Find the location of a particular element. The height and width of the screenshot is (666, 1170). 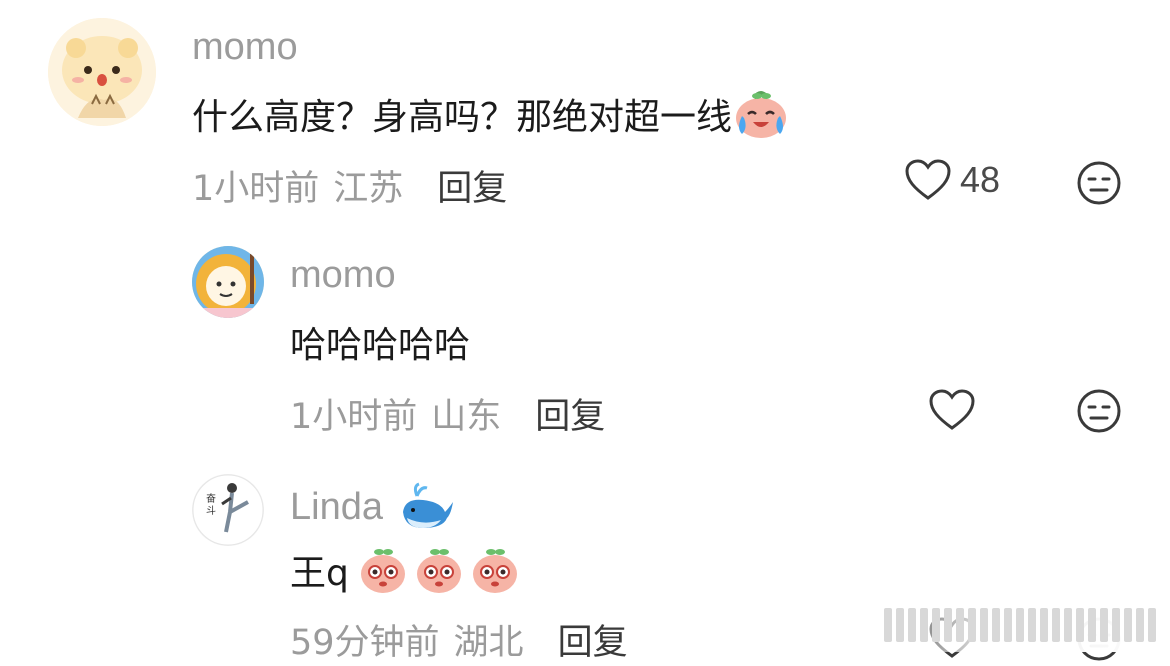

kicking-person-avatar-icon: 奋 斗 is located at coordinates (228, 510).